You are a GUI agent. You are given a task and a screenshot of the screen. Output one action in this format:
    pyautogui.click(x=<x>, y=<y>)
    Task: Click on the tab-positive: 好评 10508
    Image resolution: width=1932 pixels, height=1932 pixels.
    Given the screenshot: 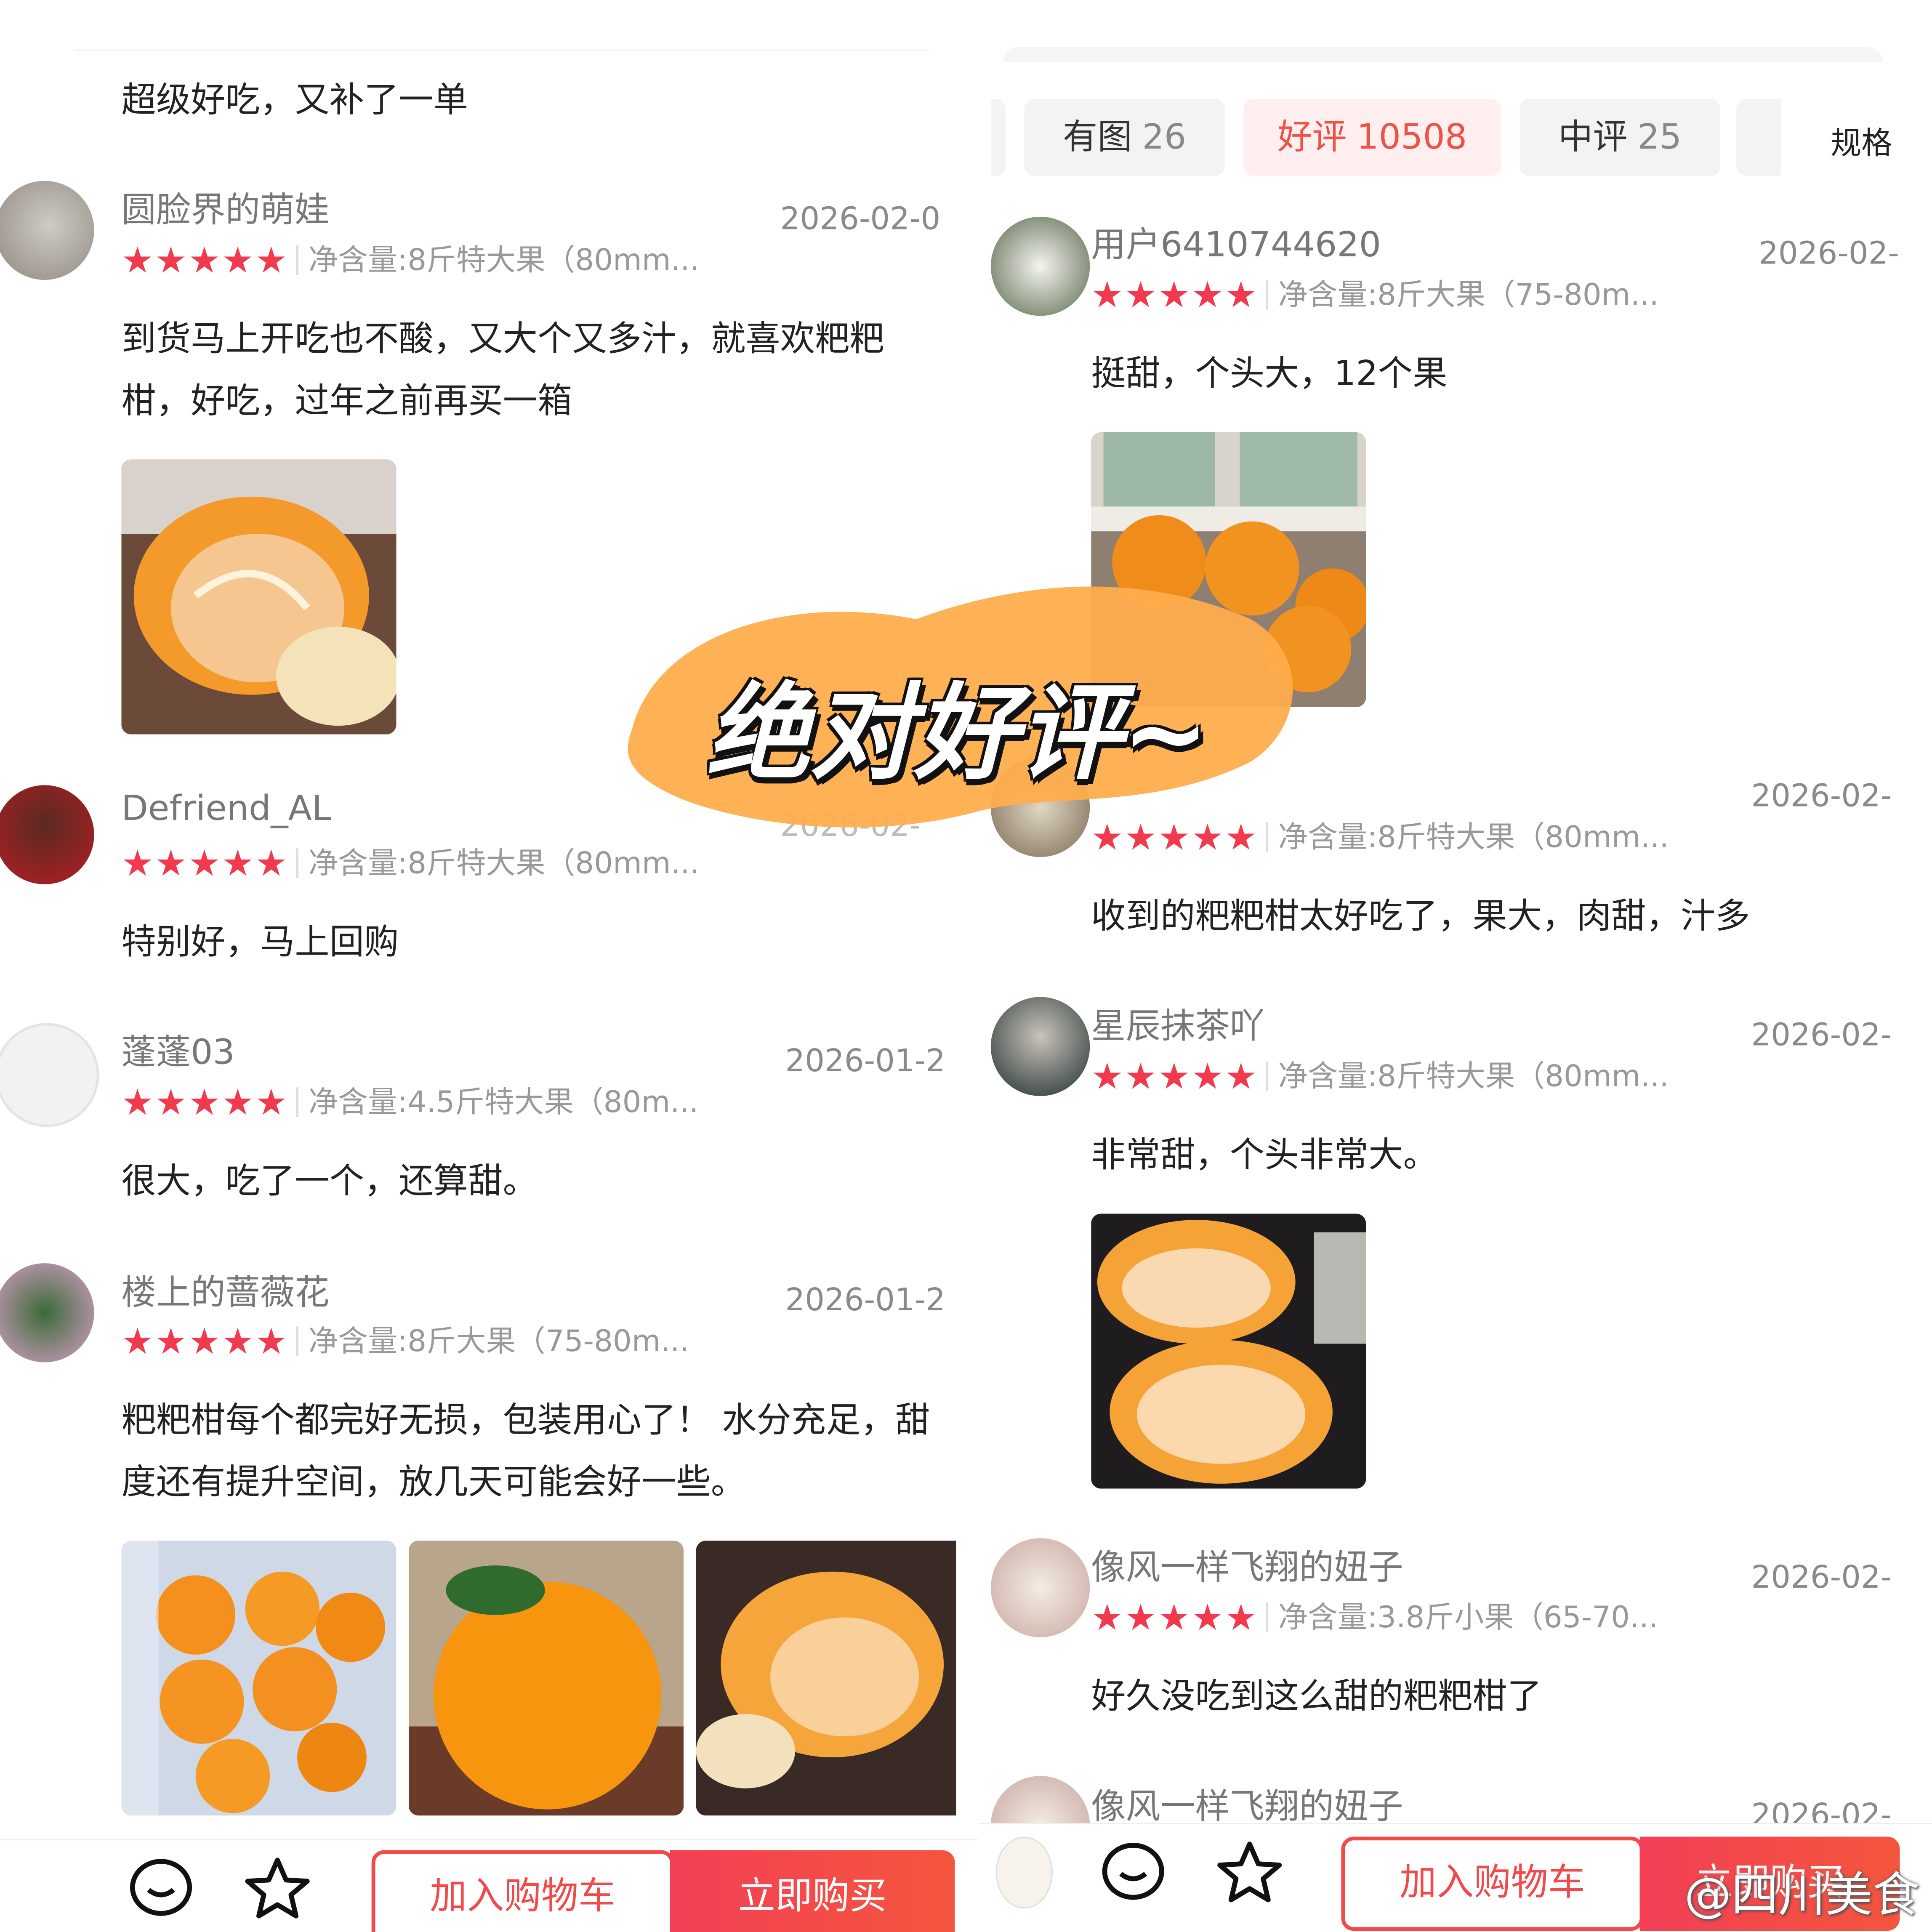 What is the action you would take?
    pyautogui.click(x=1372, y=137)
    